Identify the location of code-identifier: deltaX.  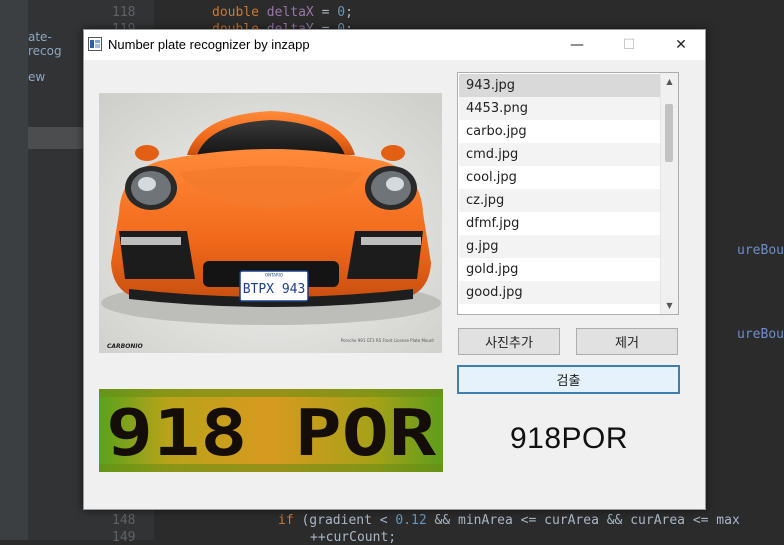
(290, 12).